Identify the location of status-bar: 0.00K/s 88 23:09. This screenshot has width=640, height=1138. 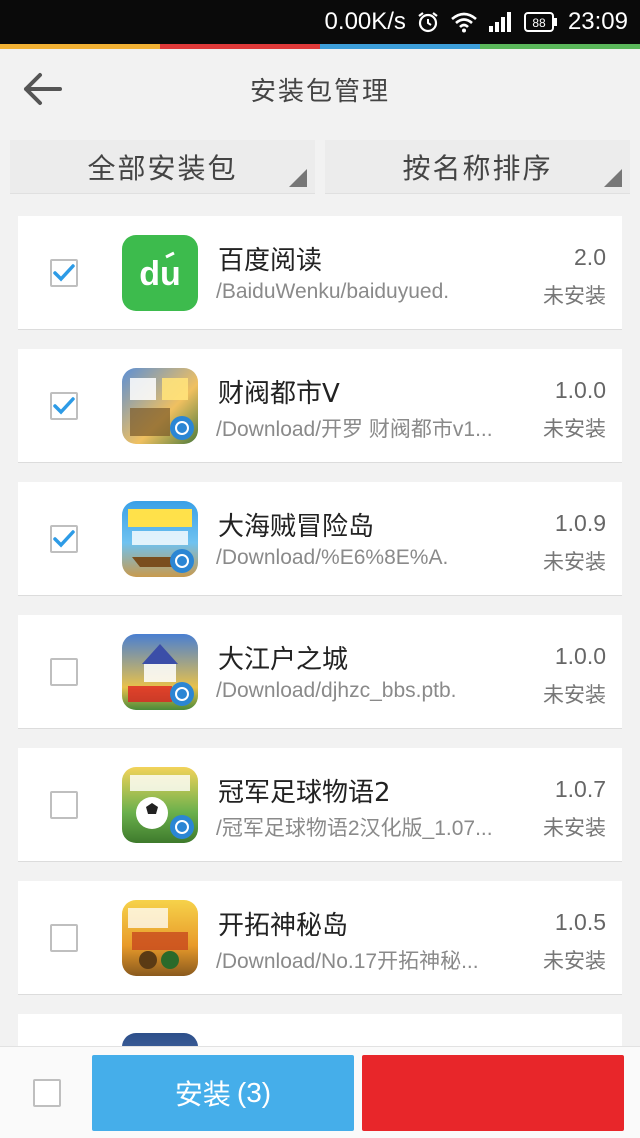
(320, 22).